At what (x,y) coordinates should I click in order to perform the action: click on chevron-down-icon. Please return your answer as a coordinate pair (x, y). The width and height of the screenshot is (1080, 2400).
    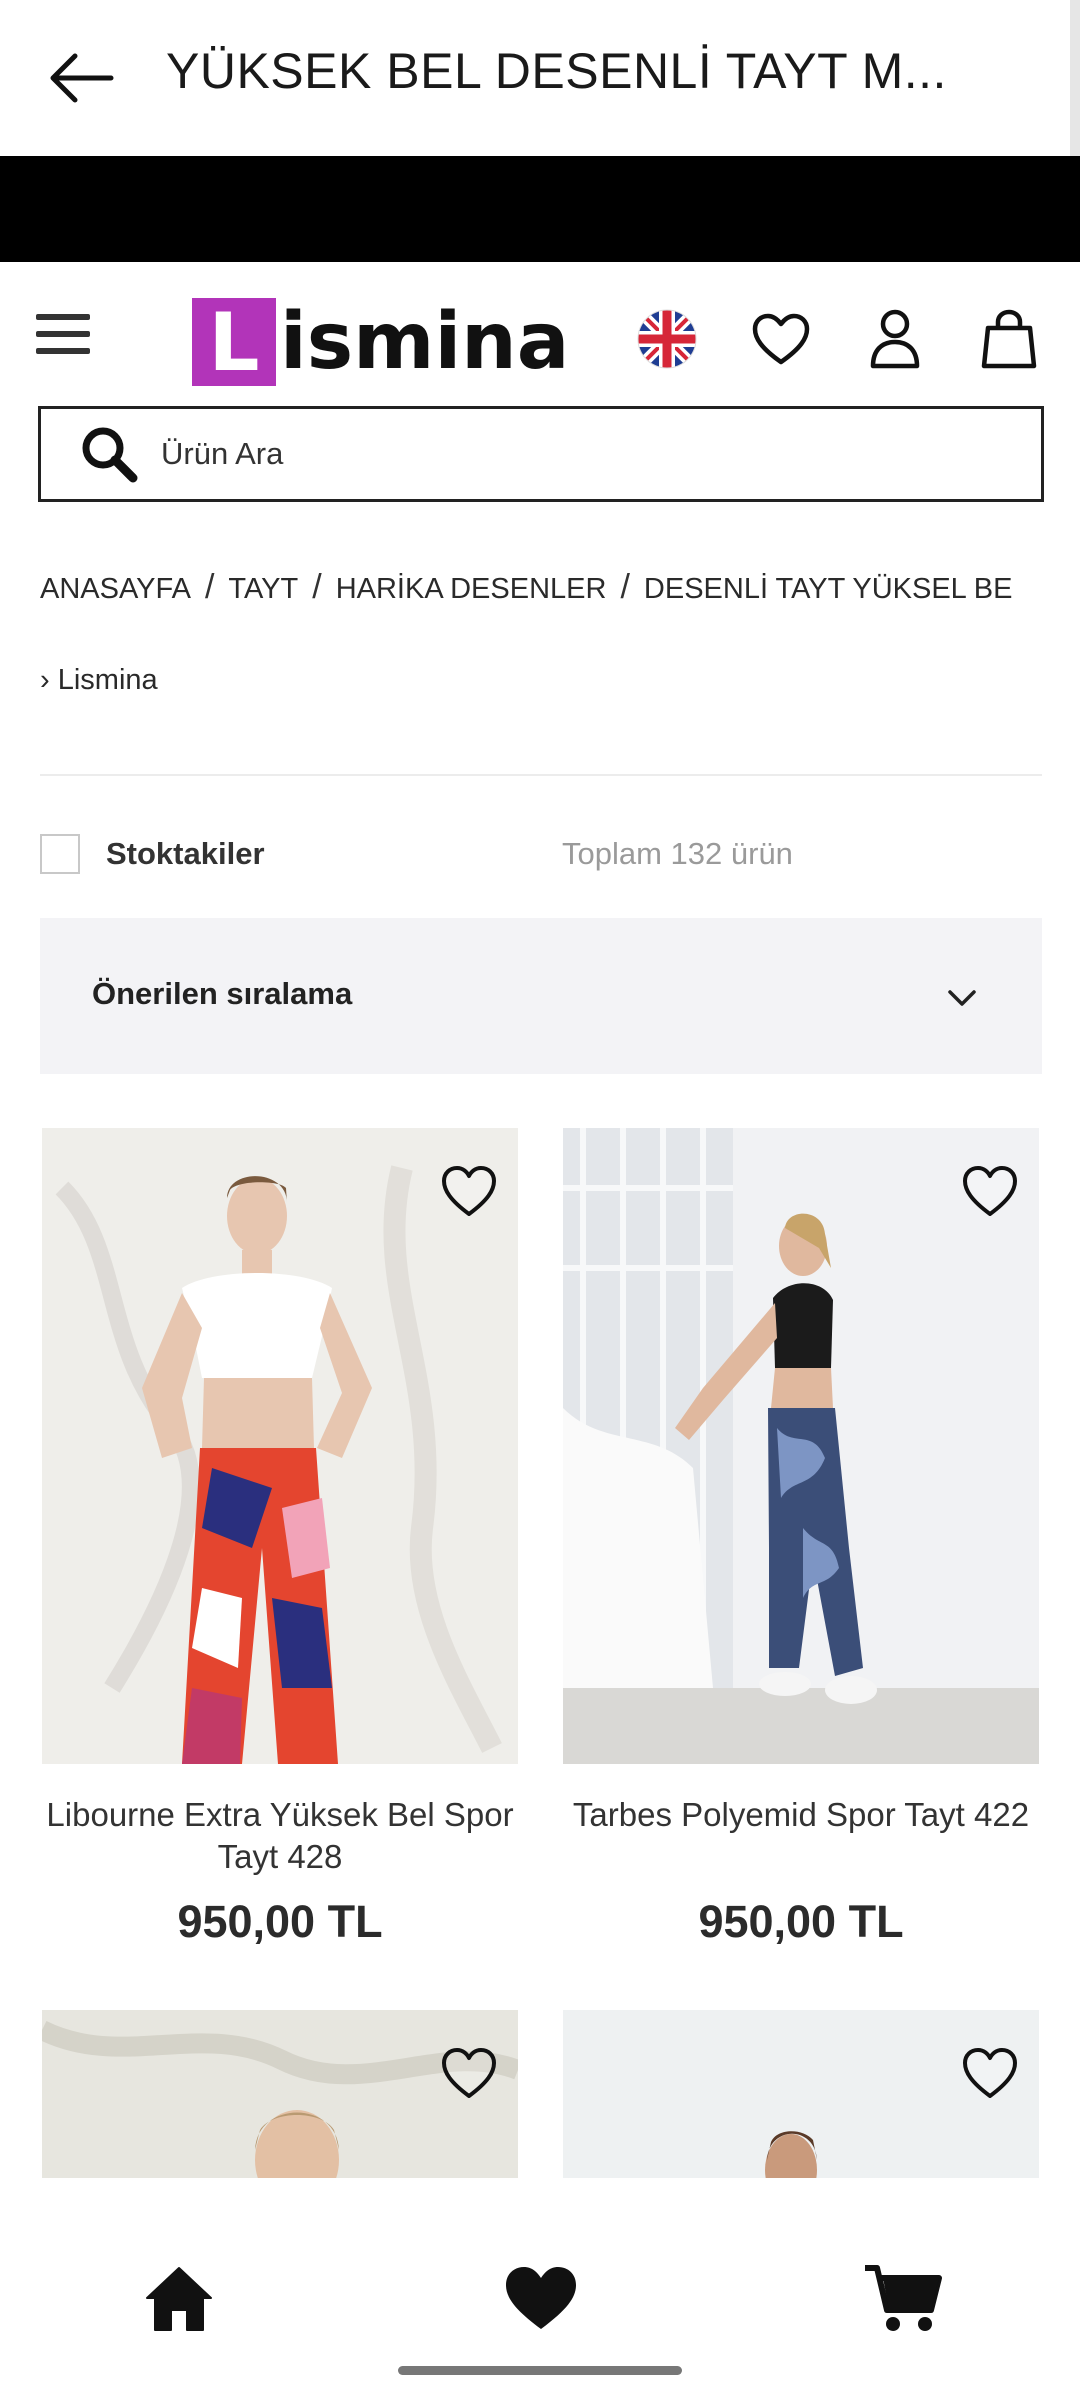
    Looking at the image, I should click on (962, 998).